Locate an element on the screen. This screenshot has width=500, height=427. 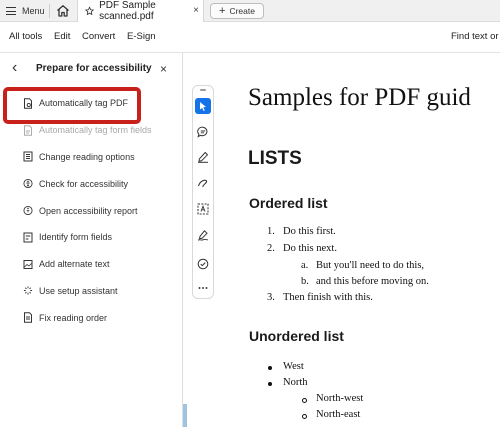
tool-label: Check for accessibility is located at coordinates (84, 183).